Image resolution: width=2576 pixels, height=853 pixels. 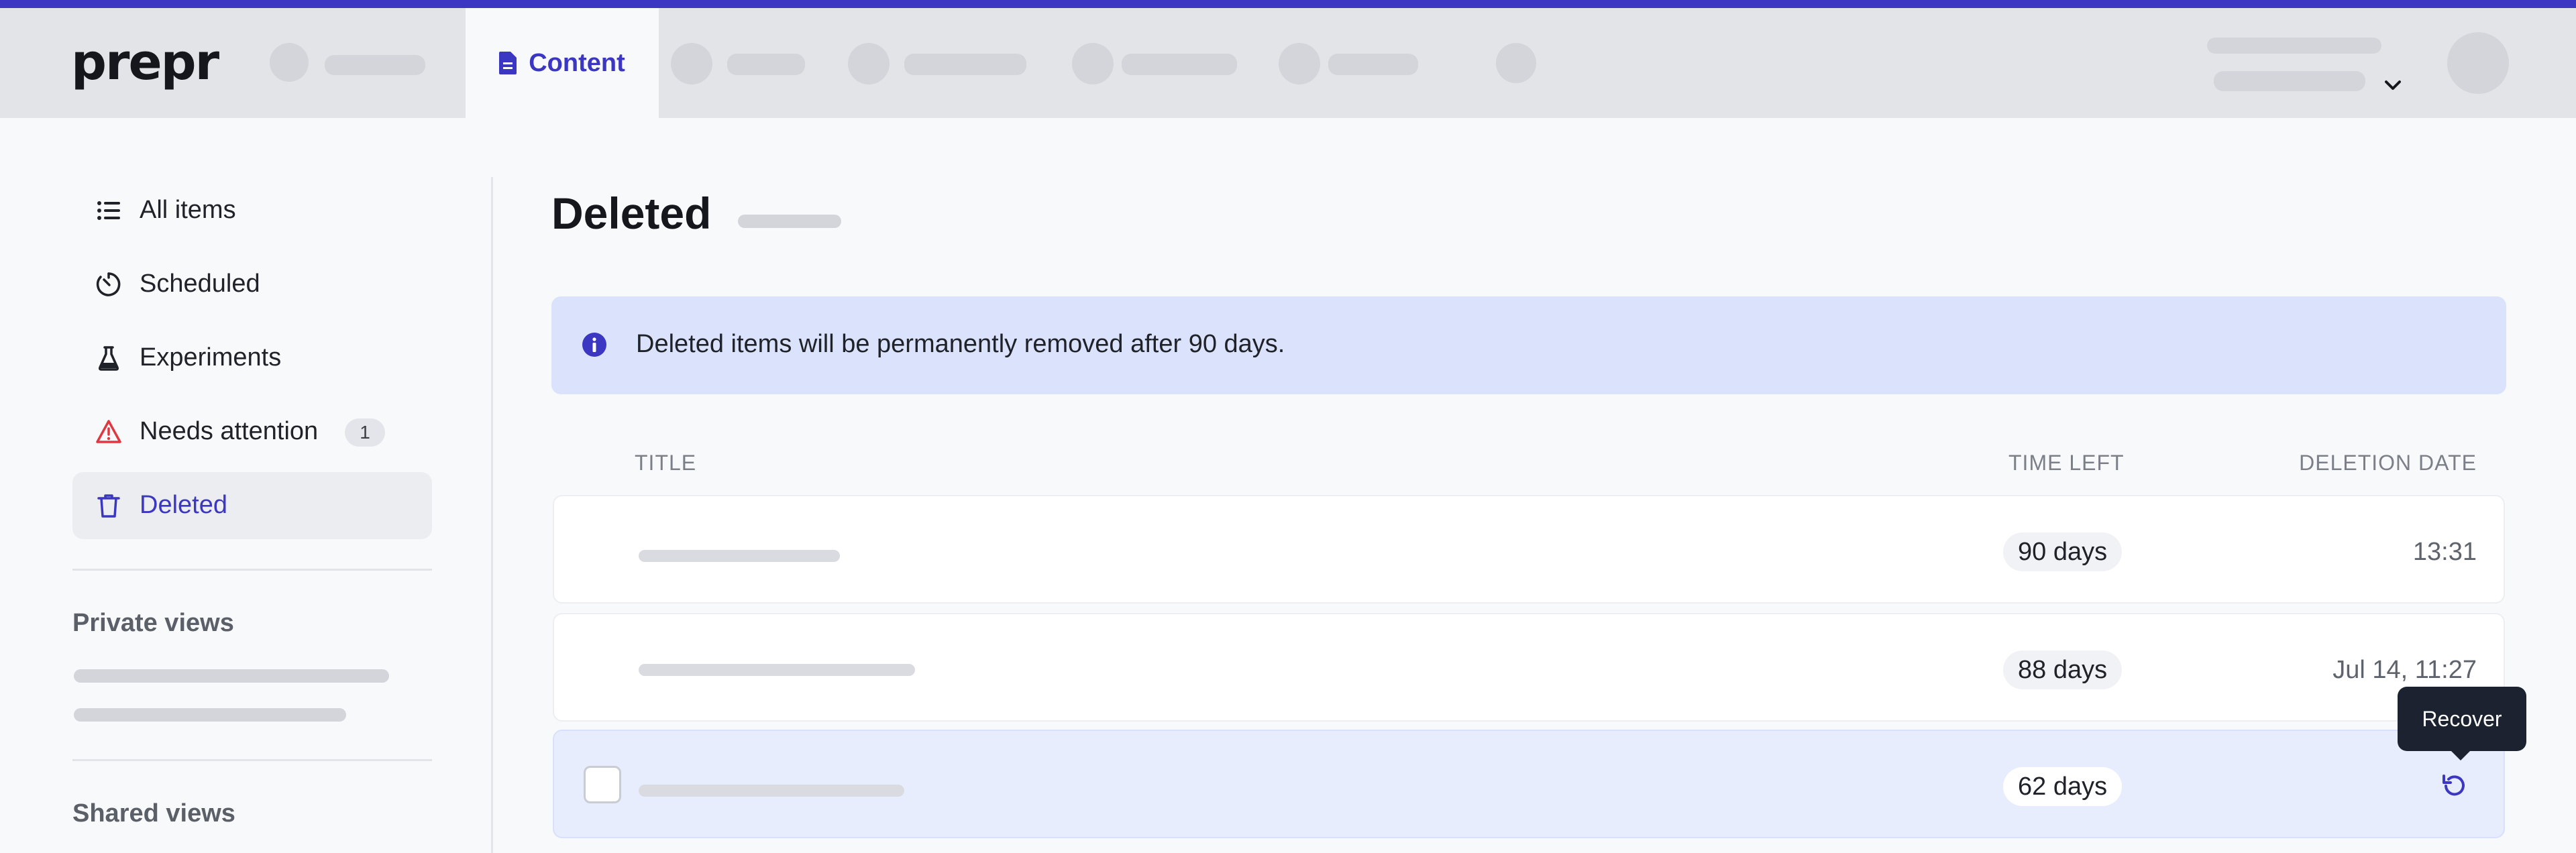 What do you see at coordinates (1529, 784) in the screenshot?
I see `table-row: 62 days` at bounding box center [1529, 784].